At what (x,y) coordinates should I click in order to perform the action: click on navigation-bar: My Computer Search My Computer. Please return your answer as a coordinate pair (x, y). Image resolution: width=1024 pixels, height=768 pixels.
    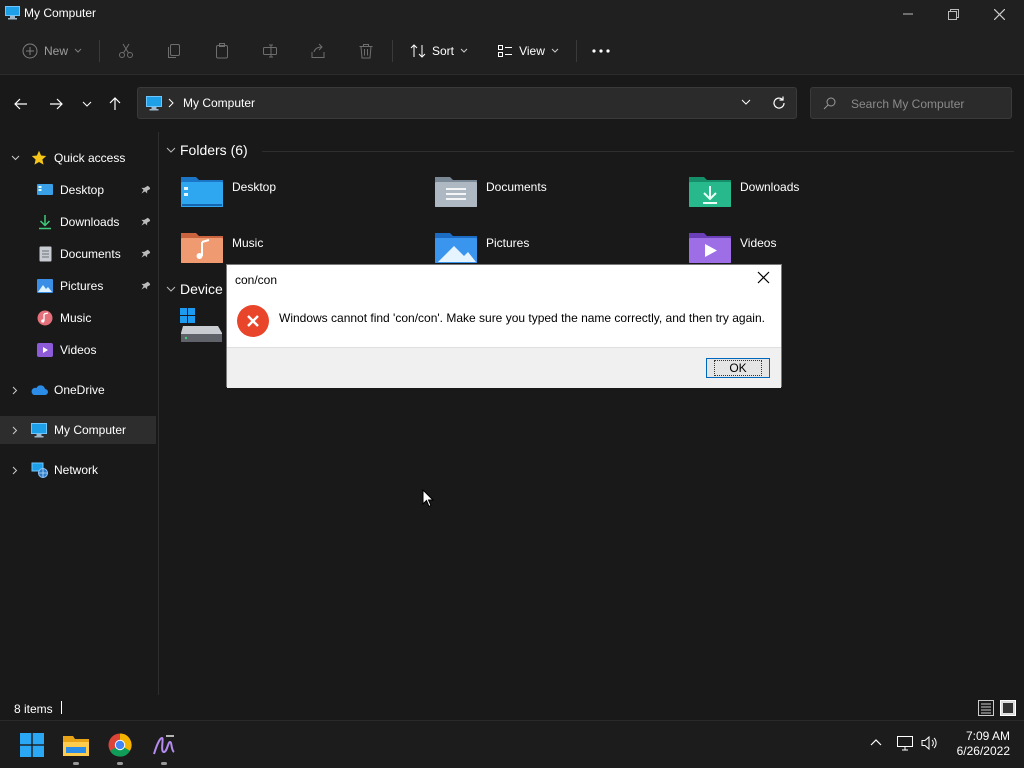
    Looking at the image, I should click on (512, 103).